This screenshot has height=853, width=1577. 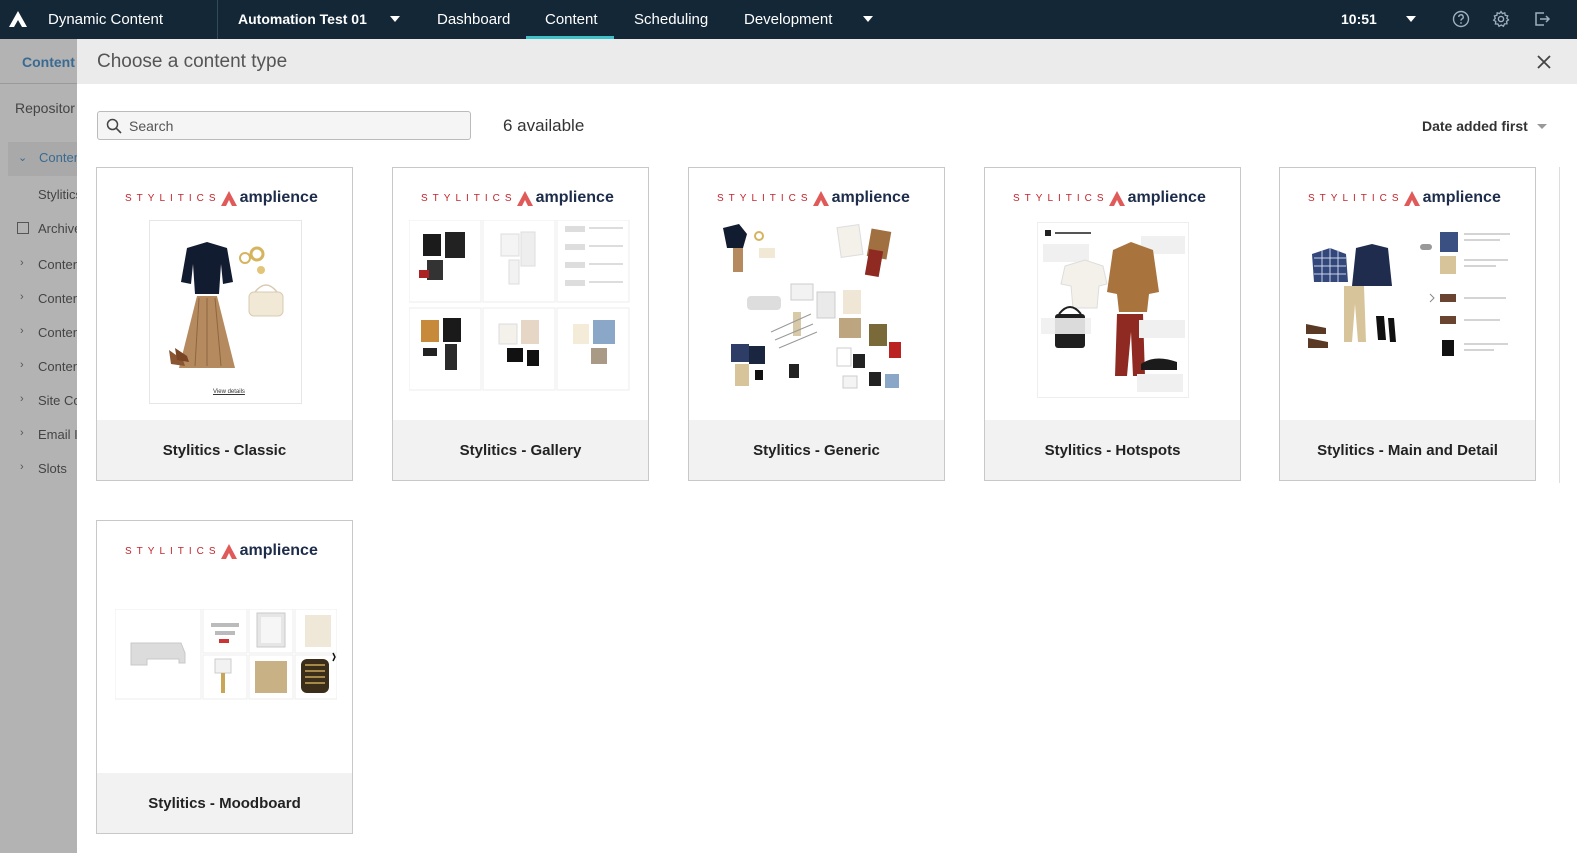 What do you see at coordinates (23, 158) in the screenshot?
I see `bg-chevron-down-icon: ⌄` at bounding box center [23, 158].